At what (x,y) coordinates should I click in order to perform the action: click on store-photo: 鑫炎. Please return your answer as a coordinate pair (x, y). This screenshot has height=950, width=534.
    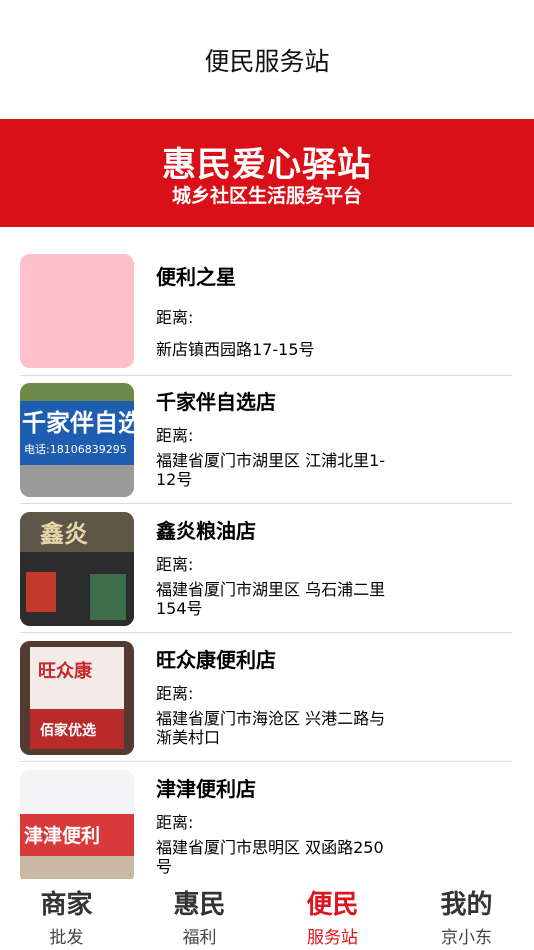
    Looking at the image, I should click on (77, 569).